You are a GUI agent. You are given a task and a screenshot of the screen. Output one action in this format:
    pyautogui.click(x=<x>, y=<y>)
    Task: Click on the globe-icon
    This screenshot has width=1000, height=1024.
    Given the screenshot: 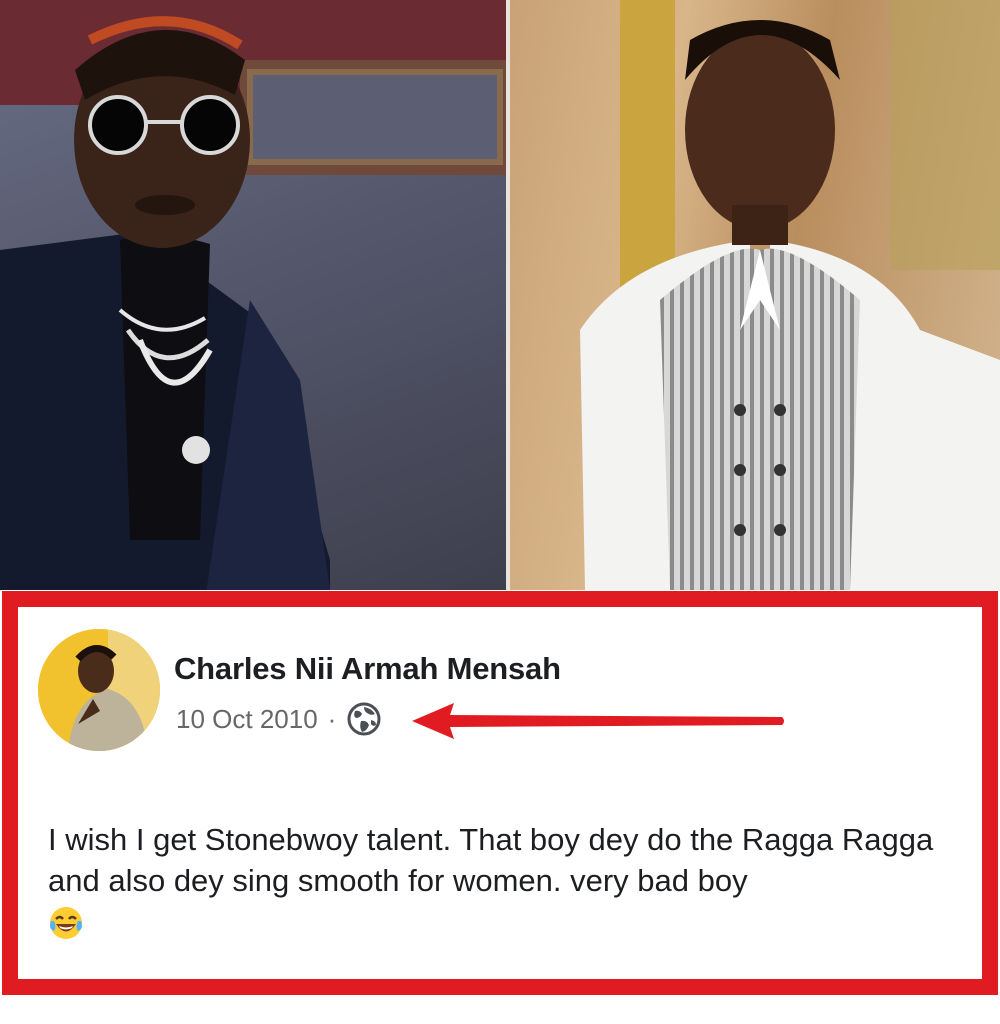 What is the action you would take?
    pyautogui.click(x=364, y=719)
    